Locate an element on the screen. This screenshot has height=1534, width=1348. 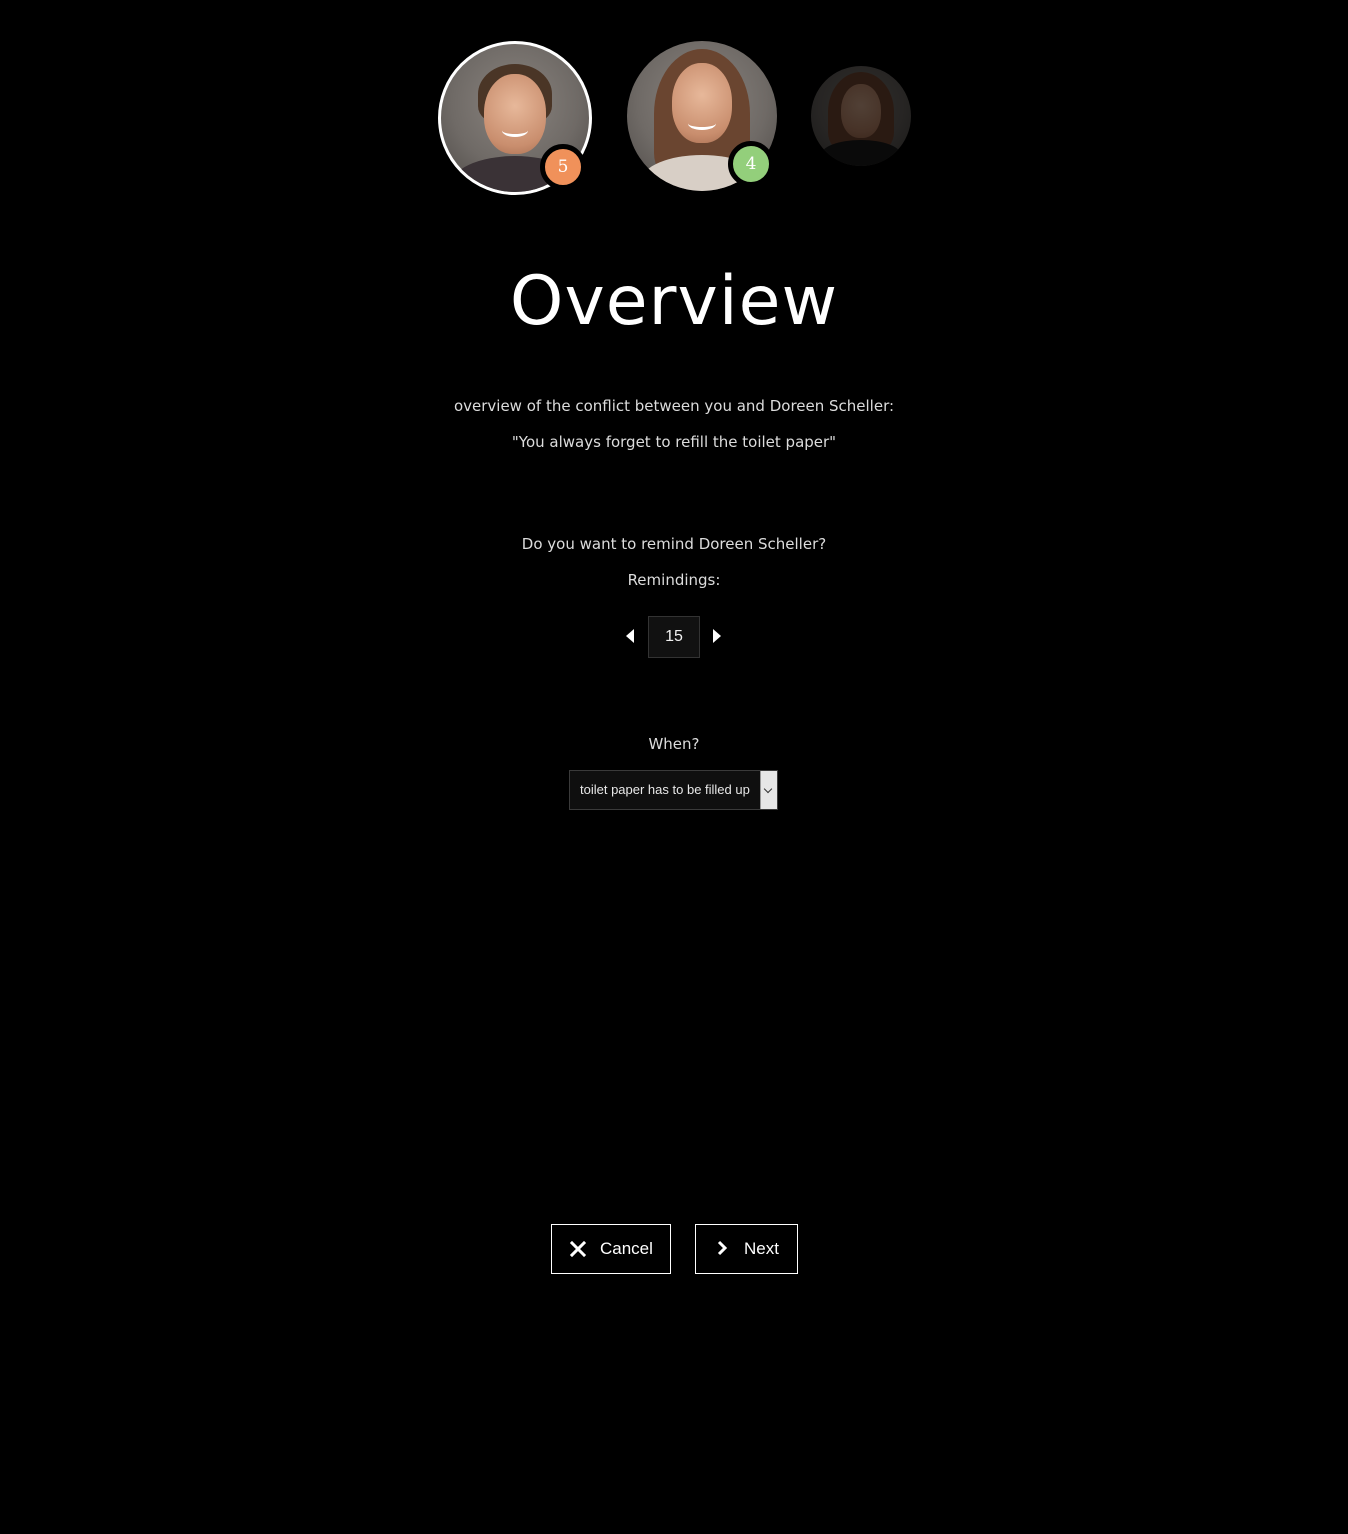
participant-1-count-badge: 5 is located at coordinates (563, 167).